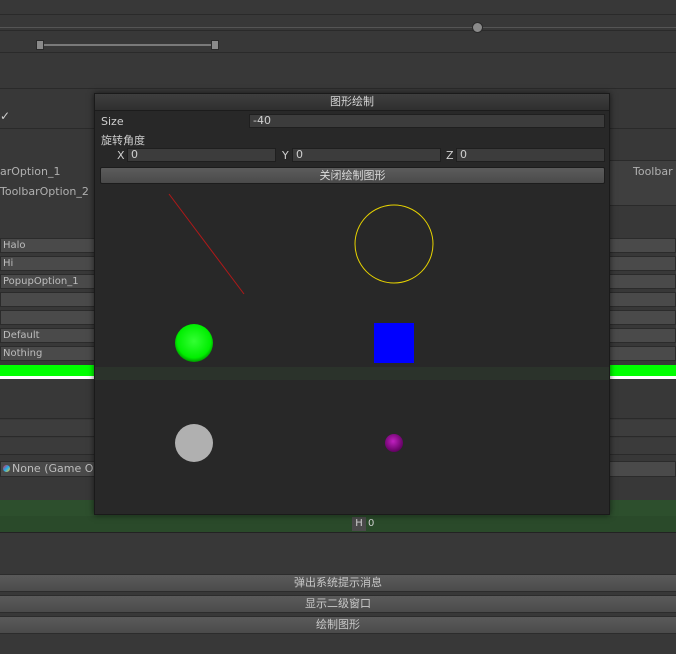 This screenshot has width=676, height=654. Describe the element at coordinates (338, 604) in the screenshot. I see `show-secondary-window-button: 显示二级窗口` at that location.